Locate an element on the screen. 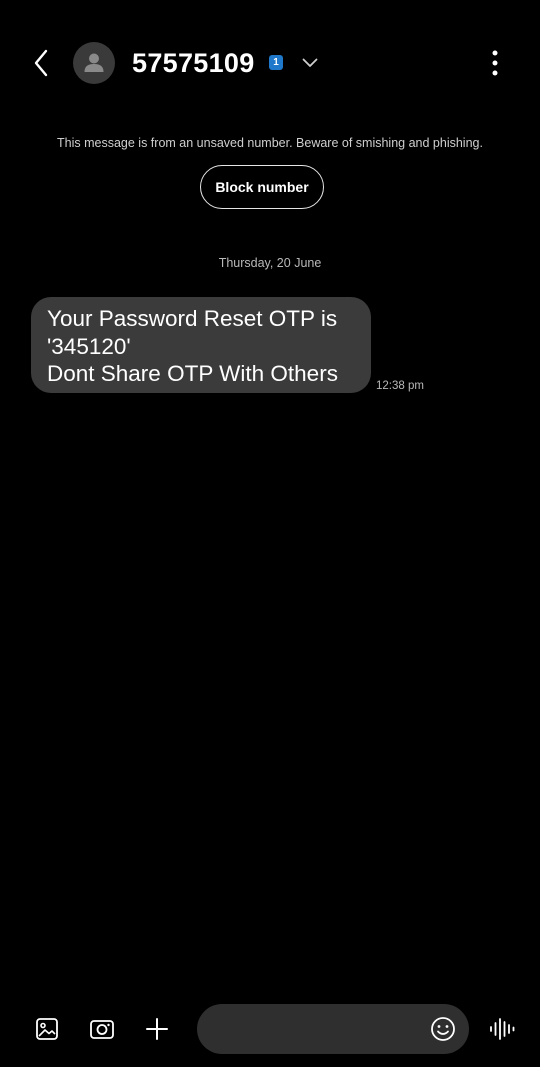  block-number-button: Block number is located at coordinates (262, 187).